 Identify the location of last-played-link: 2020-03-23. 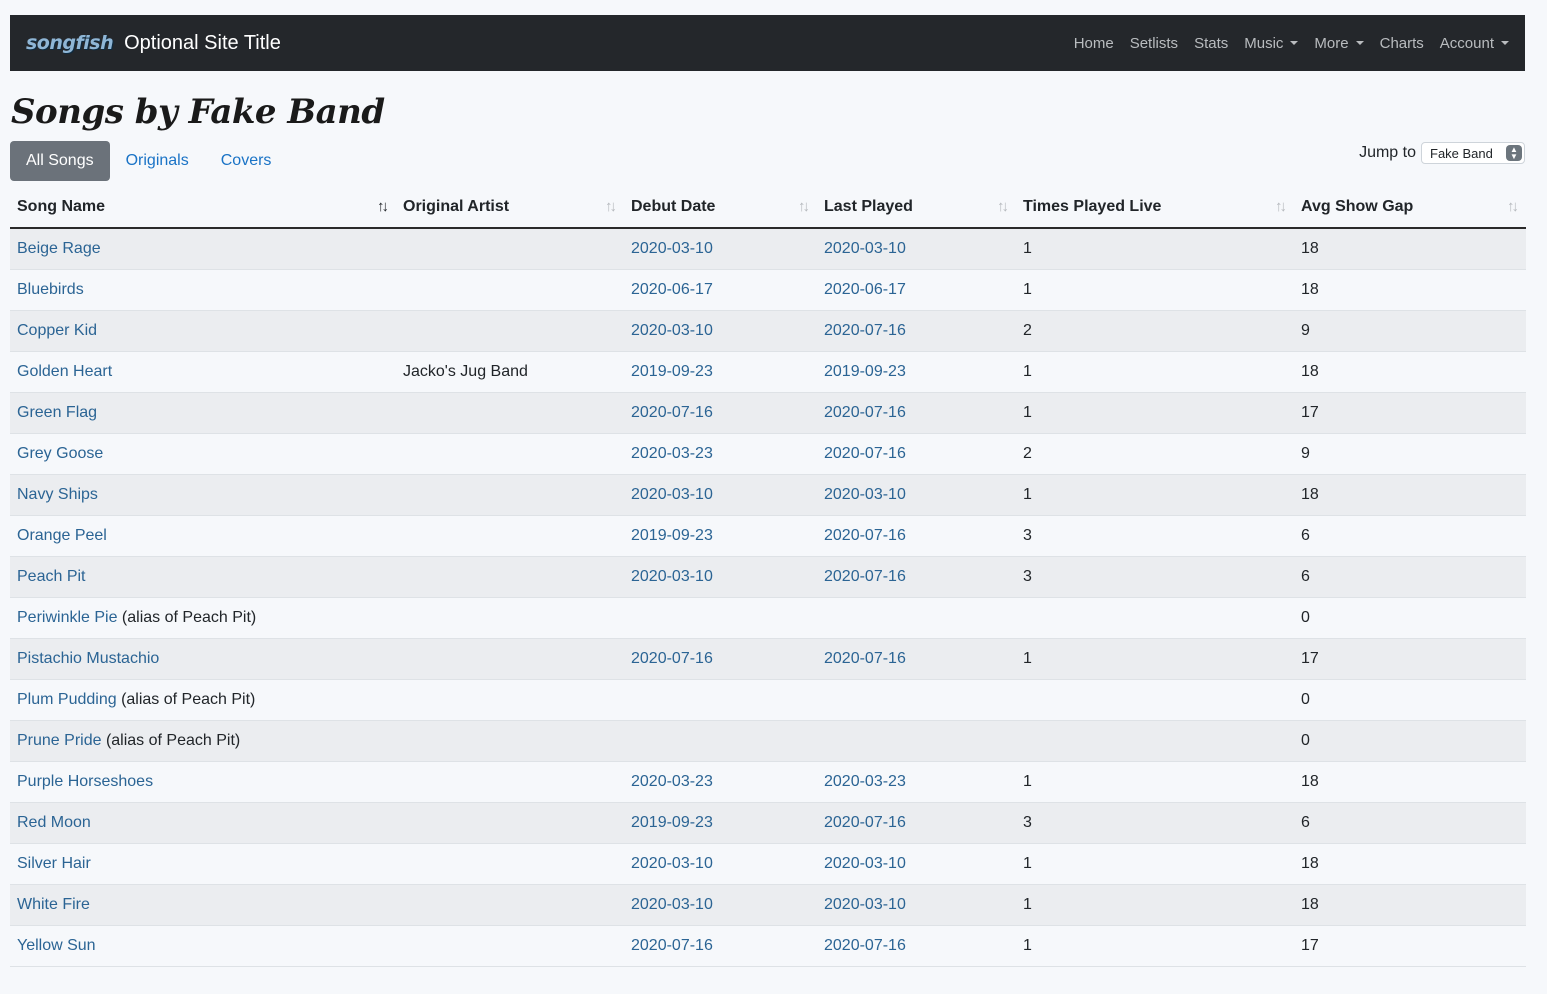
(865, 781).